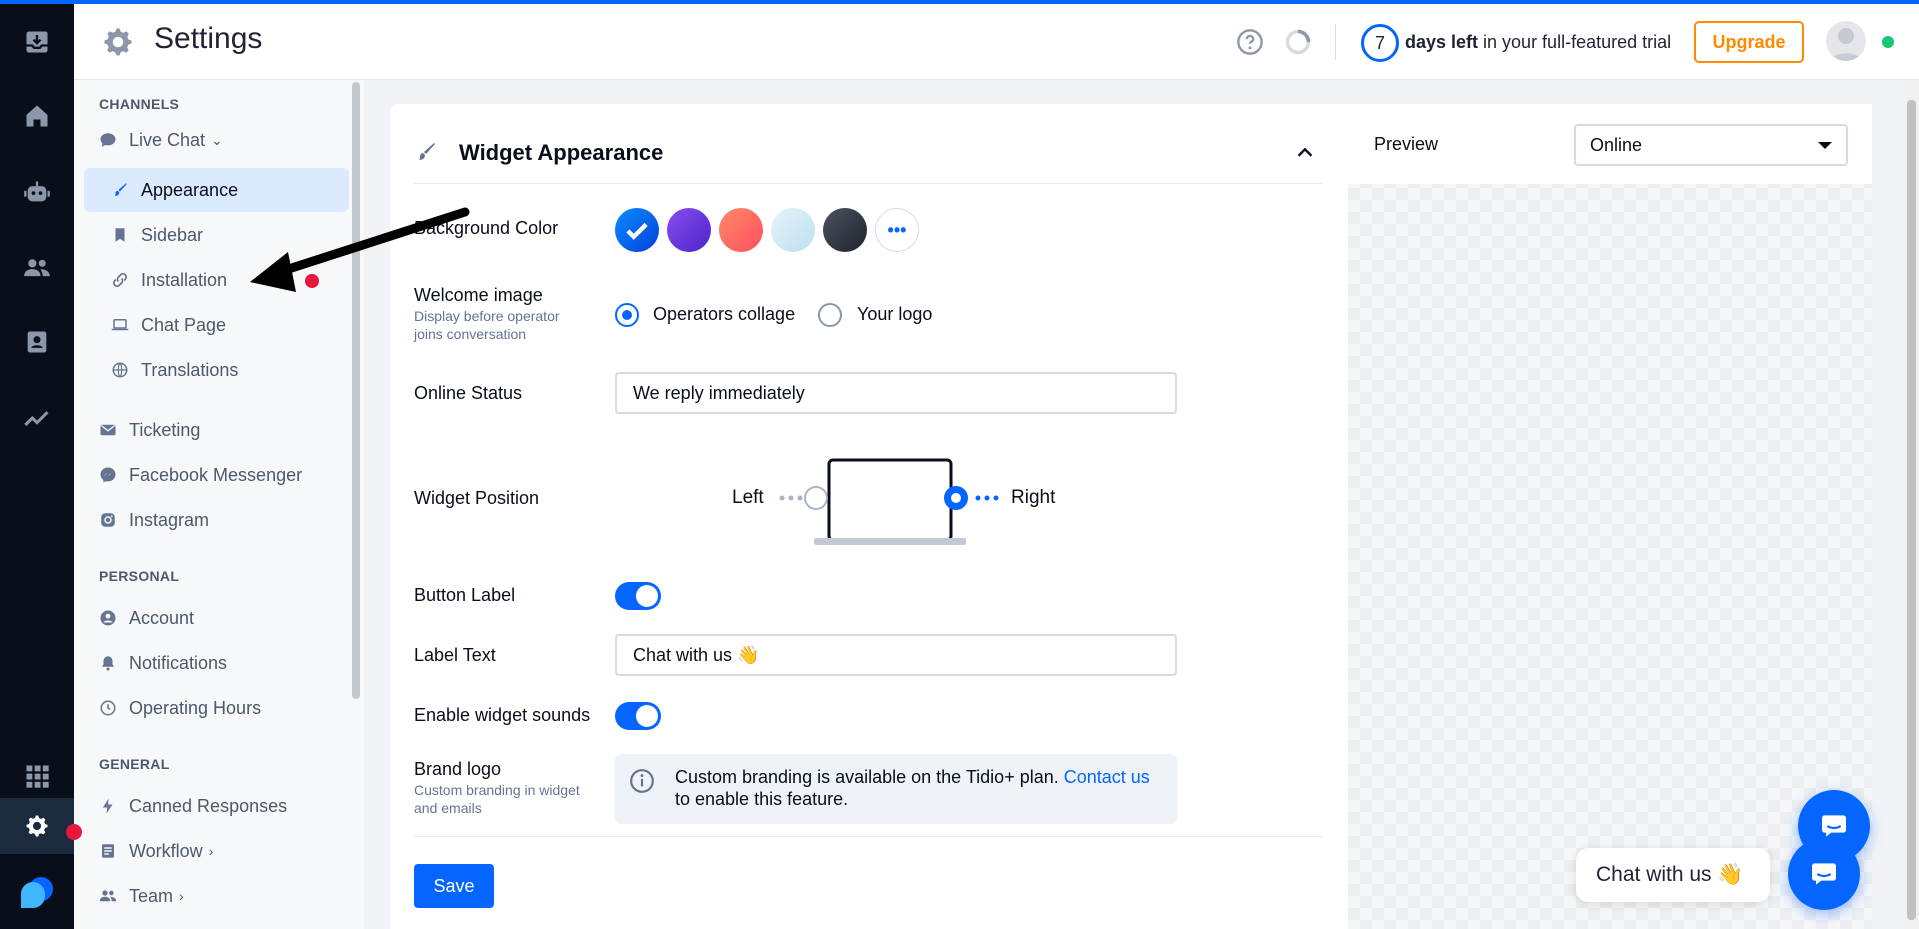 The width and height of the screenshot is (1919, 929). What do you see at coordinates (959, 2) in the screenshot?
I see `top-accent-bar` at bounding box center [959, 2].